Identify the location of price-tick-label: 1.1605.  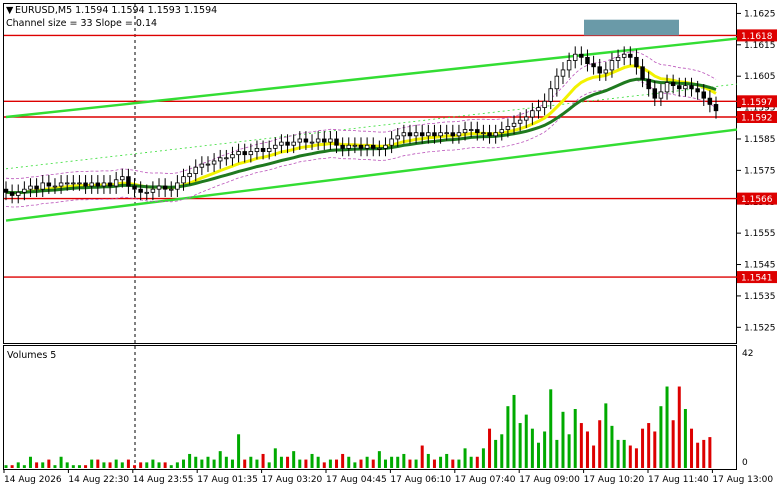
(760, 77).